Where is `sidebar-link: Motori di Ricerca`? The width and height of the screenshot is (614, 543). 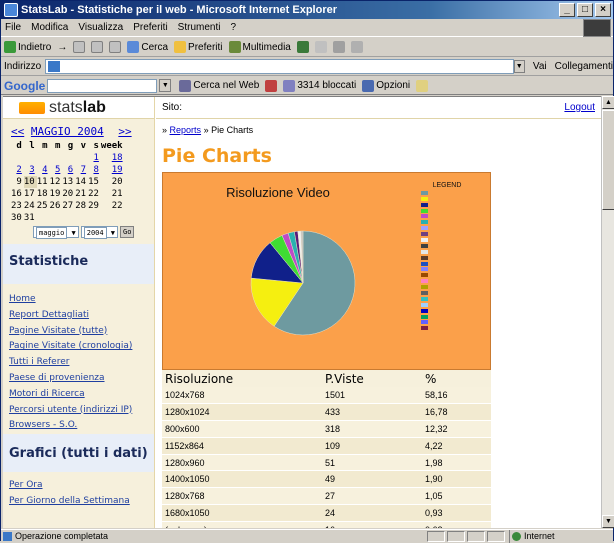 sidebar-link: Motori di Ricerca is located at coordinates (78, 395).